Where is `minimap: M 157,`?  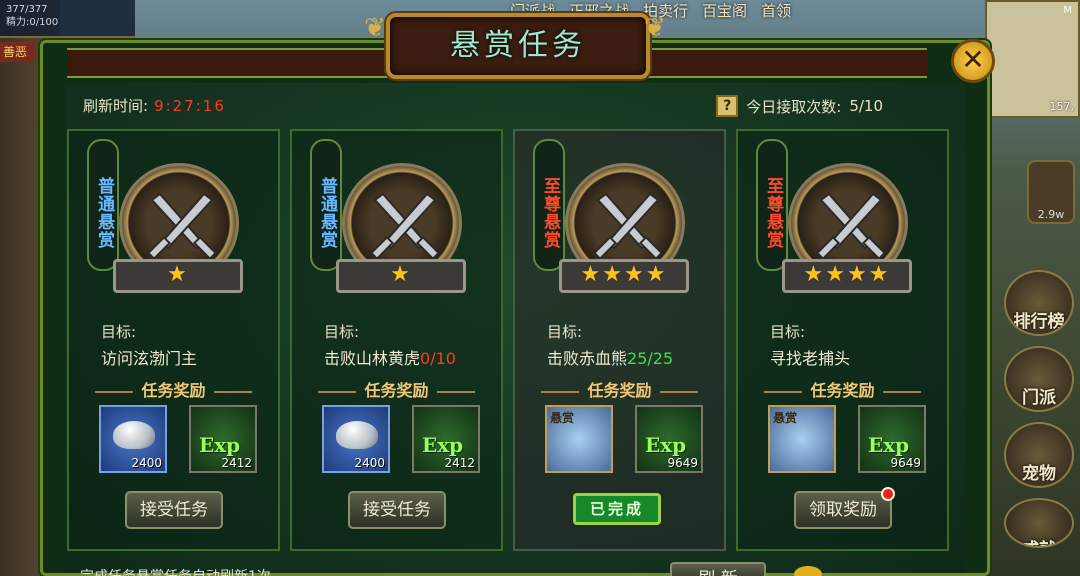 minimap: M 157, is located at coordinates (1032, 59).